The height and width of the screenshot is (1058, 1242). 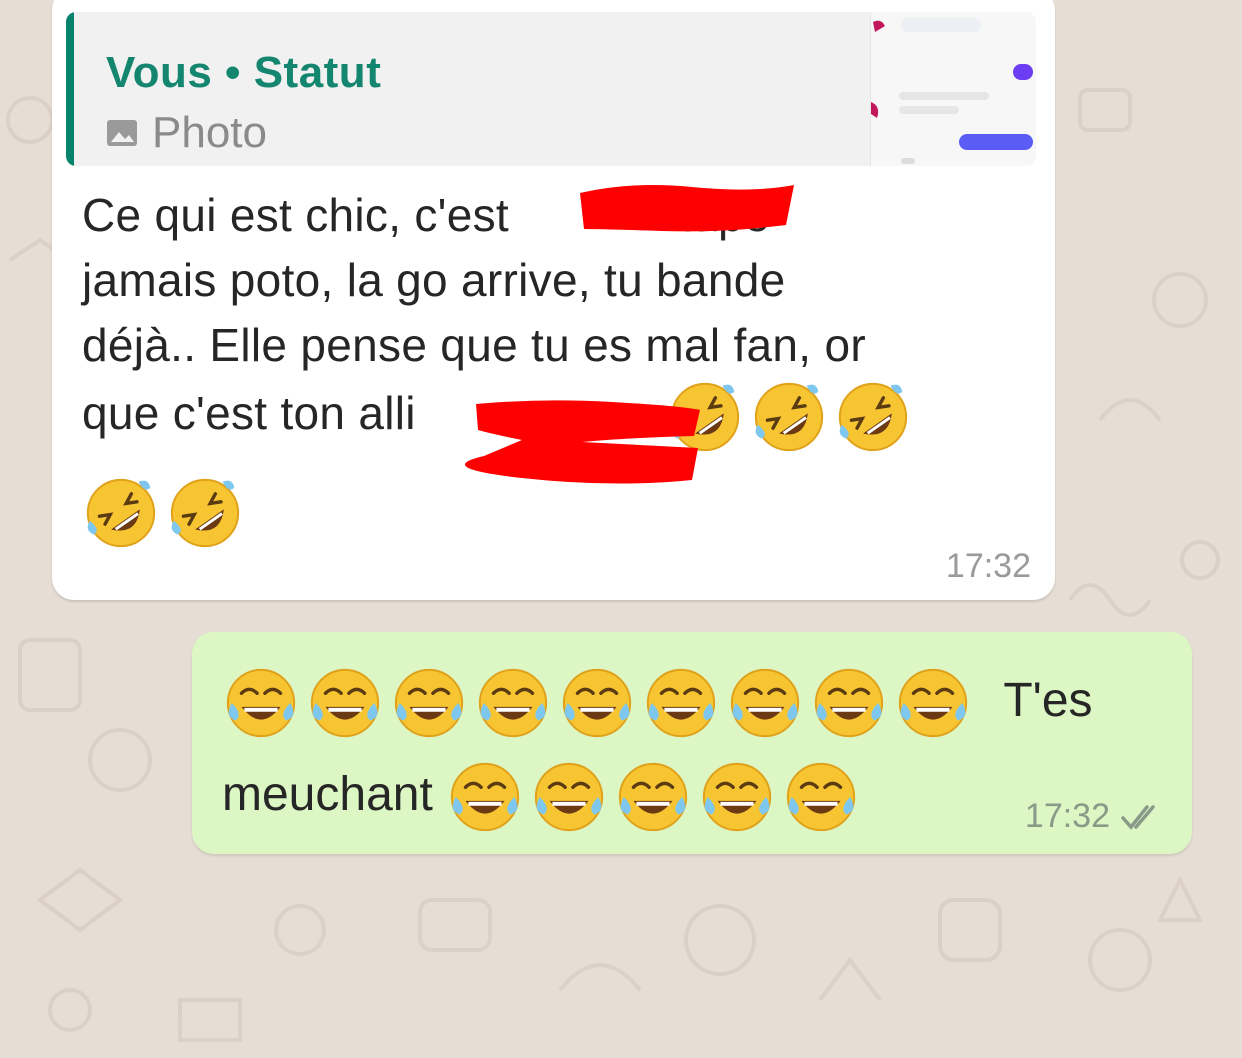 I want to click on quote-author-line: Vous • Statut, so click(x=243, y=73).